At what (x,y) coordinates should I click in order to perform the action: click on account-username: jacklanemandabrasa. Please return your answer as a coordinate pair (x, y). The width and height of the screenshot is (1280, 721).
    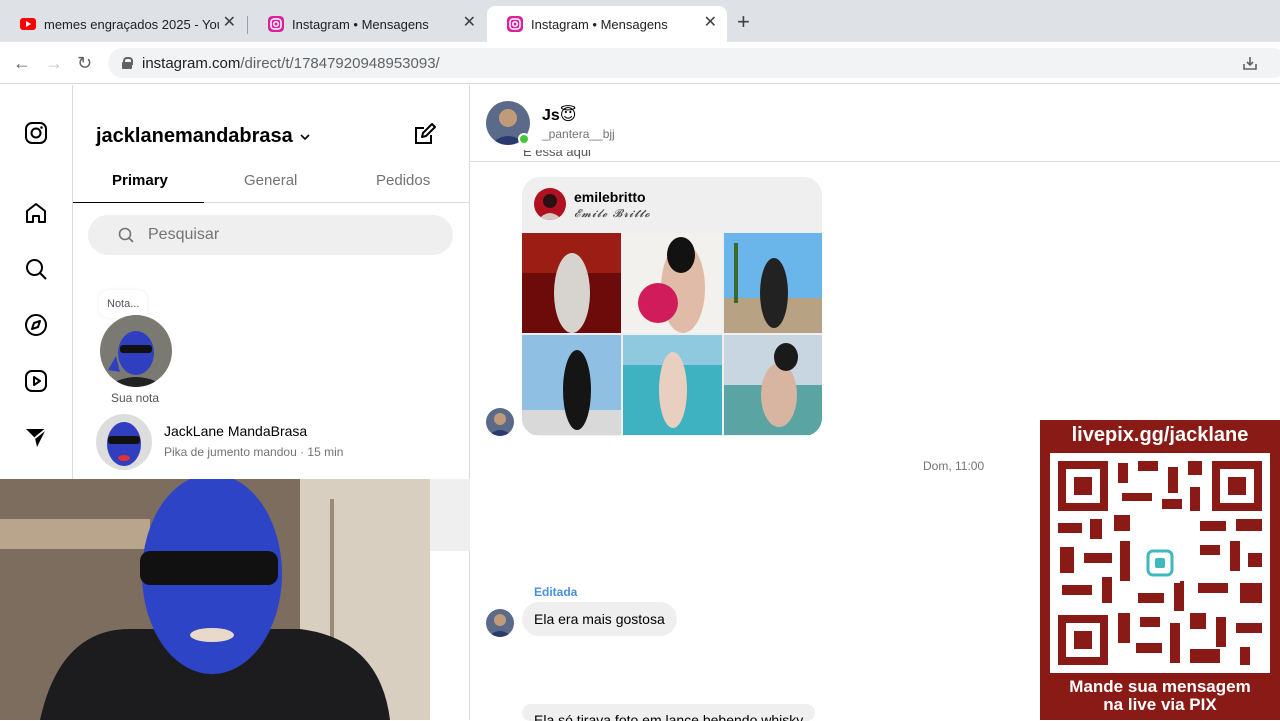
    Looking at the image, I should click on (194, 136).